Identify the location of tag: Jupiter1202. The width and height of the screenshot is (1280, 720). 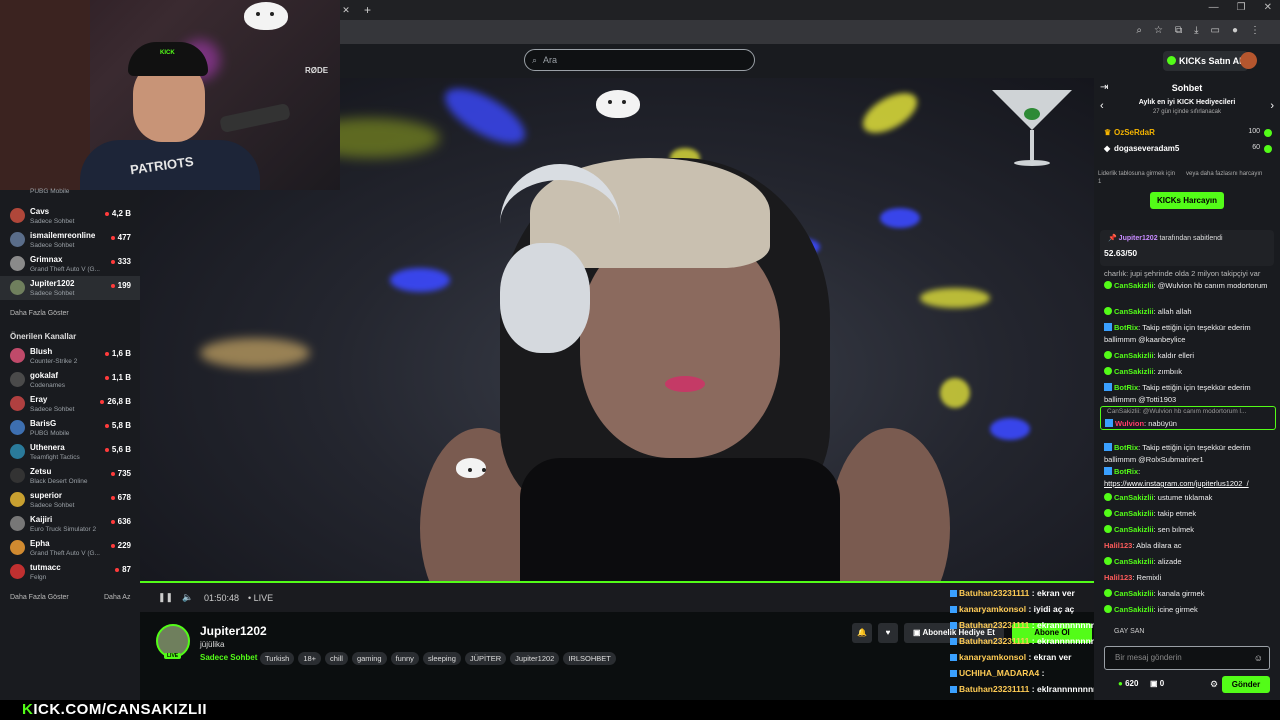
(535, 658).